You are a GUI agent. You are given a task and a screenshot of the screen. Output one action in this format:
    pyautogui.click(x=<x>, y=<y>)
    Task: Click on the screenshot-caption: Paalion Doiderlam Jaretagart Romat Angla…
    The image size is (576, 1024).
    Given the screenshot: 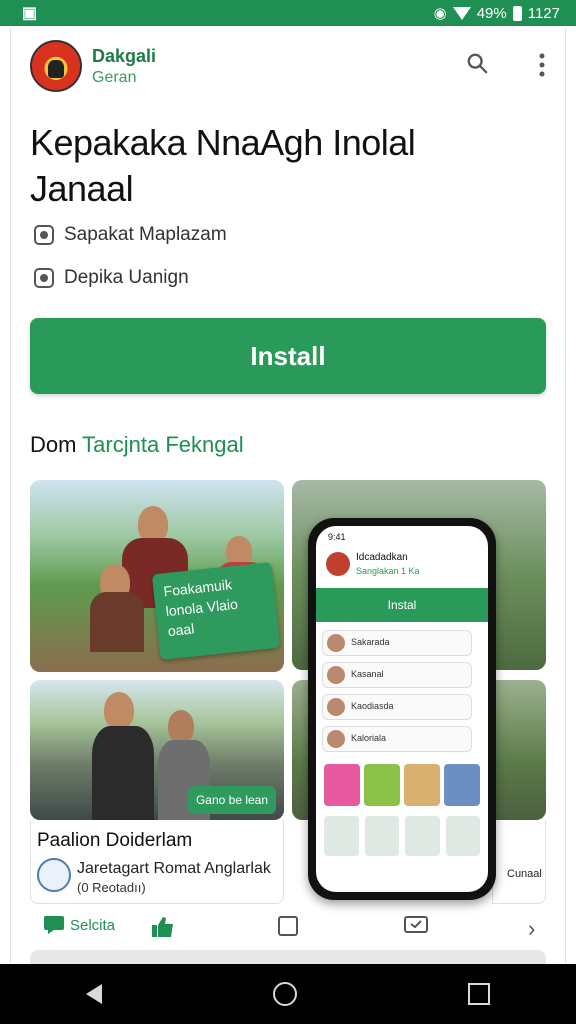 What is the action you would take?
    pyautogui.click(x=157, y=862)
    